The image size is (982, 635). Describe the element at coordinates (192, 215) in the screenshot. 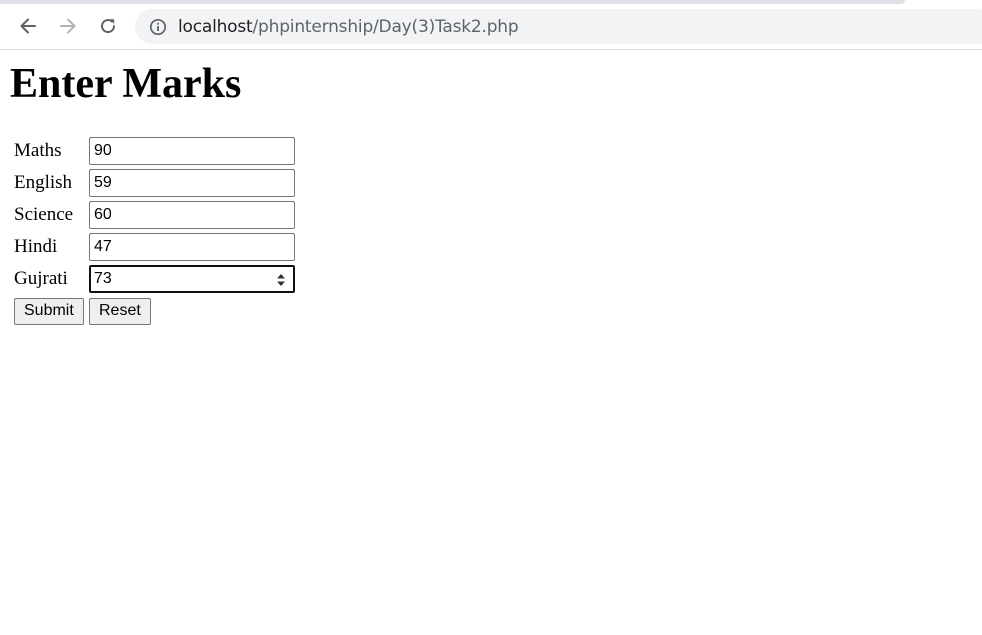

I see `science-input: 60` at that location.